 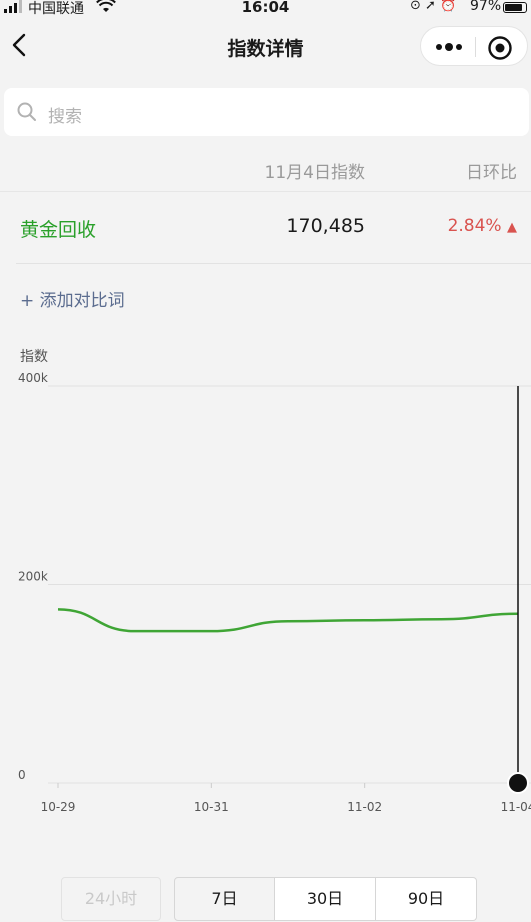 What do you see at coordinates (515, 7) in the screenshot?
I see `battery-icon` at bounding box center [515, 7].